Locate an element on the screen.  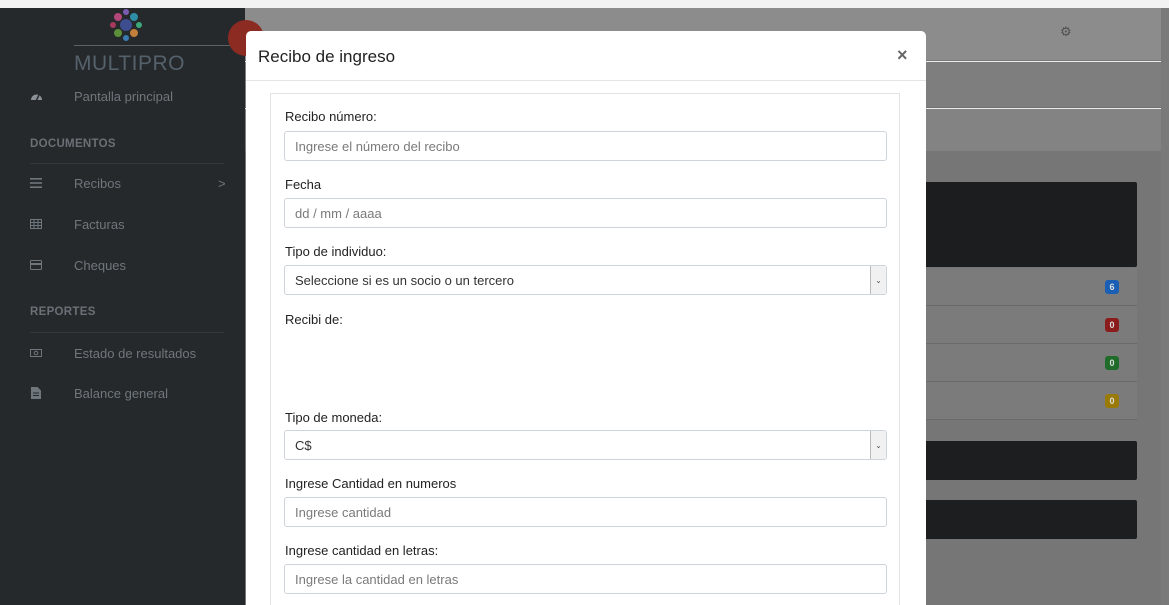
chevron-right-icon: > is located at coordinates (222, 183).